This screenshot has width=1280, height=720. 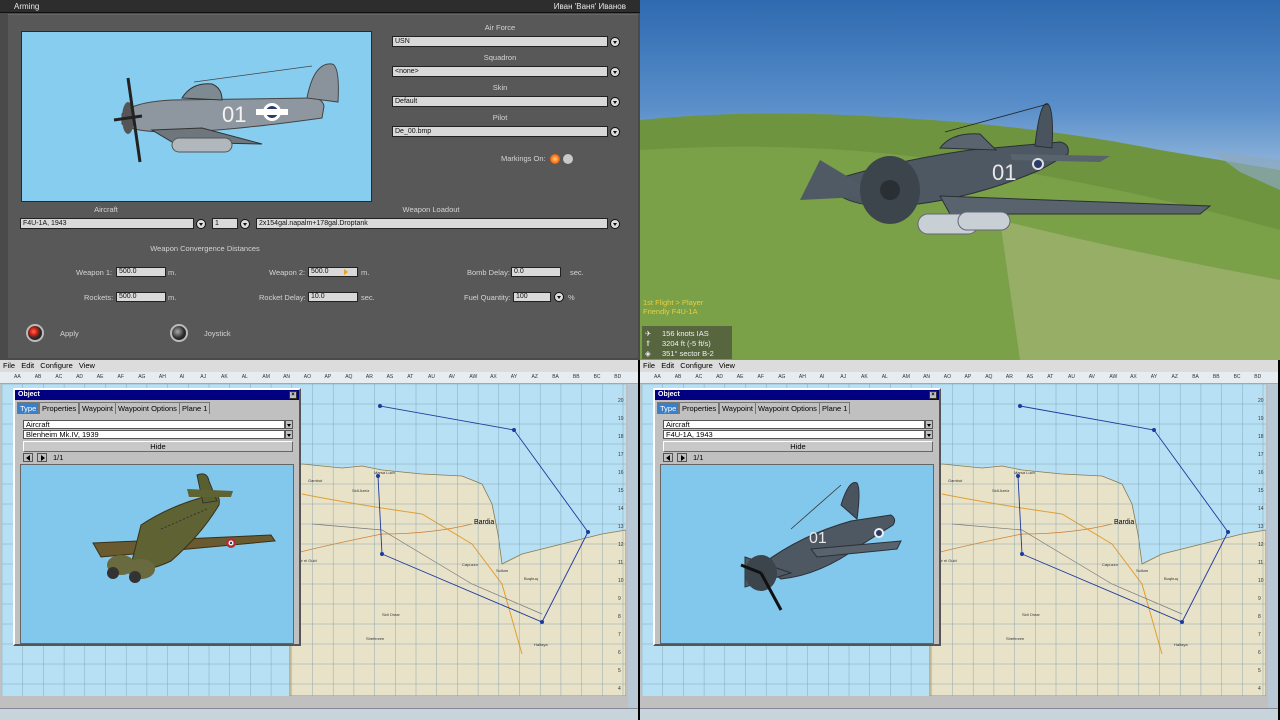 I want to click on place-label-sidi-azeiz: Sidi Azeiz, so click(x=360, y=490).